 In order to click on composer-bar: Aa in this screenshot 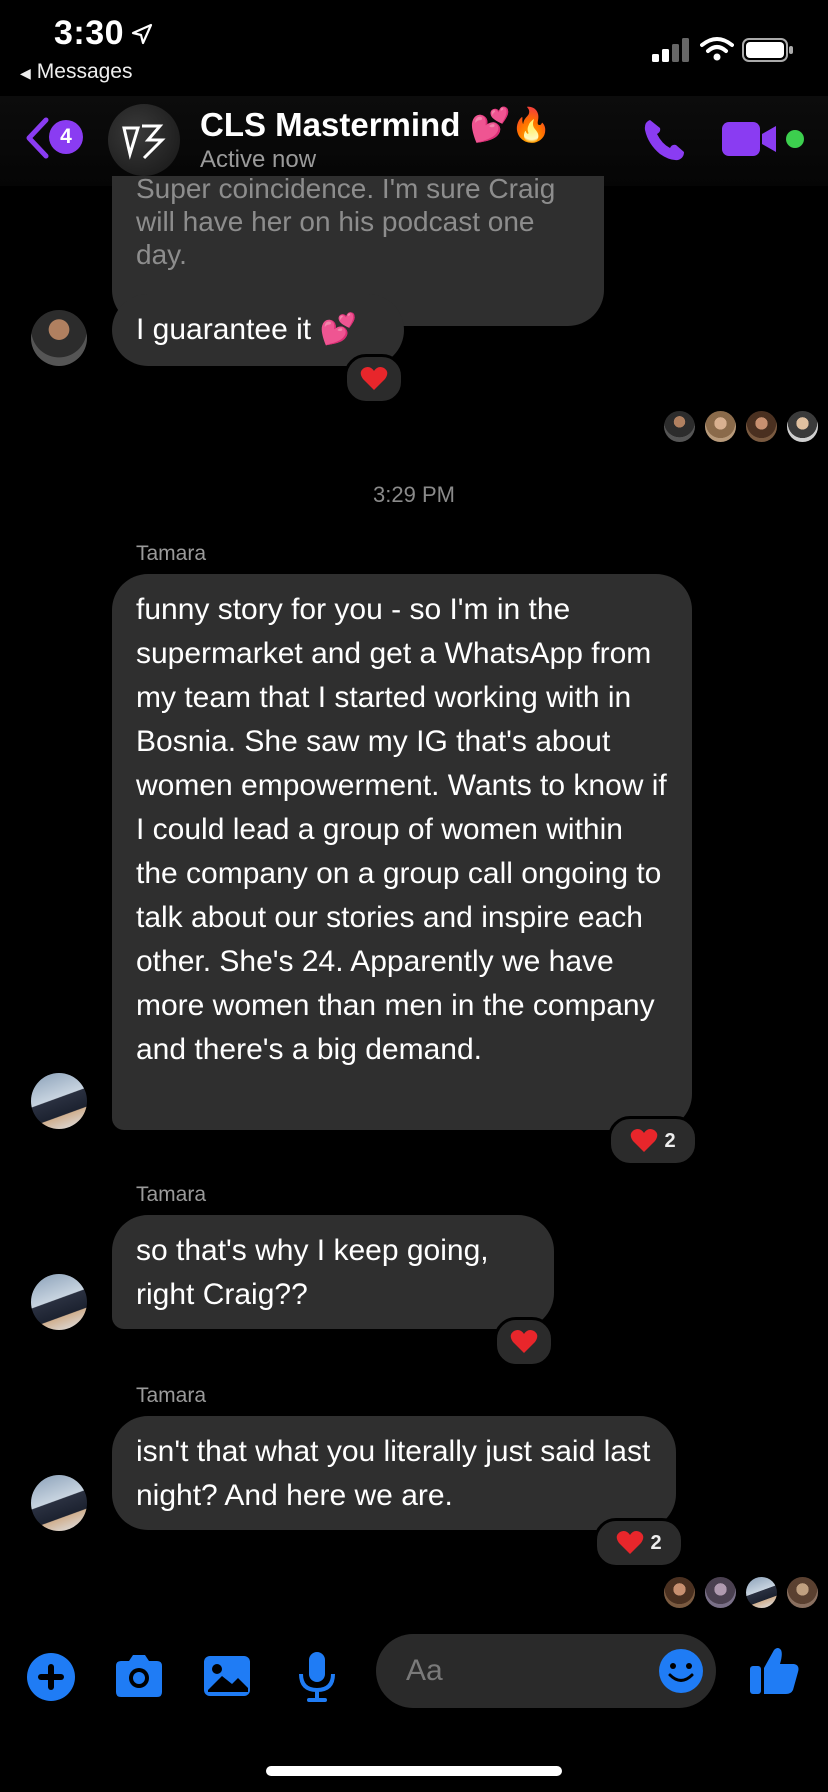, I will do `click(414, 1685)`.